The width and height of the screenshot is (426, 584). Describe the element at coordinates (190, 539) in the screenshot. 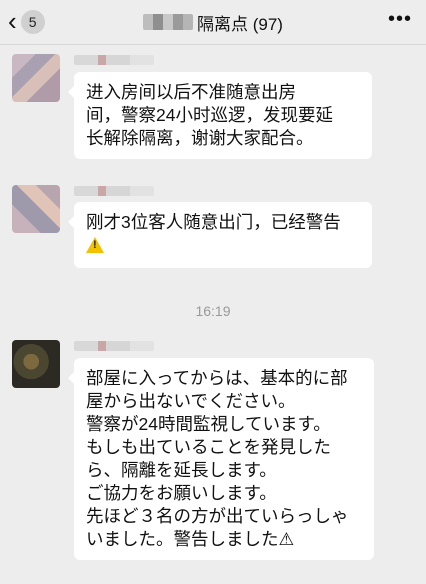

I see `message-line: いました。警告しました⚠` at that location.